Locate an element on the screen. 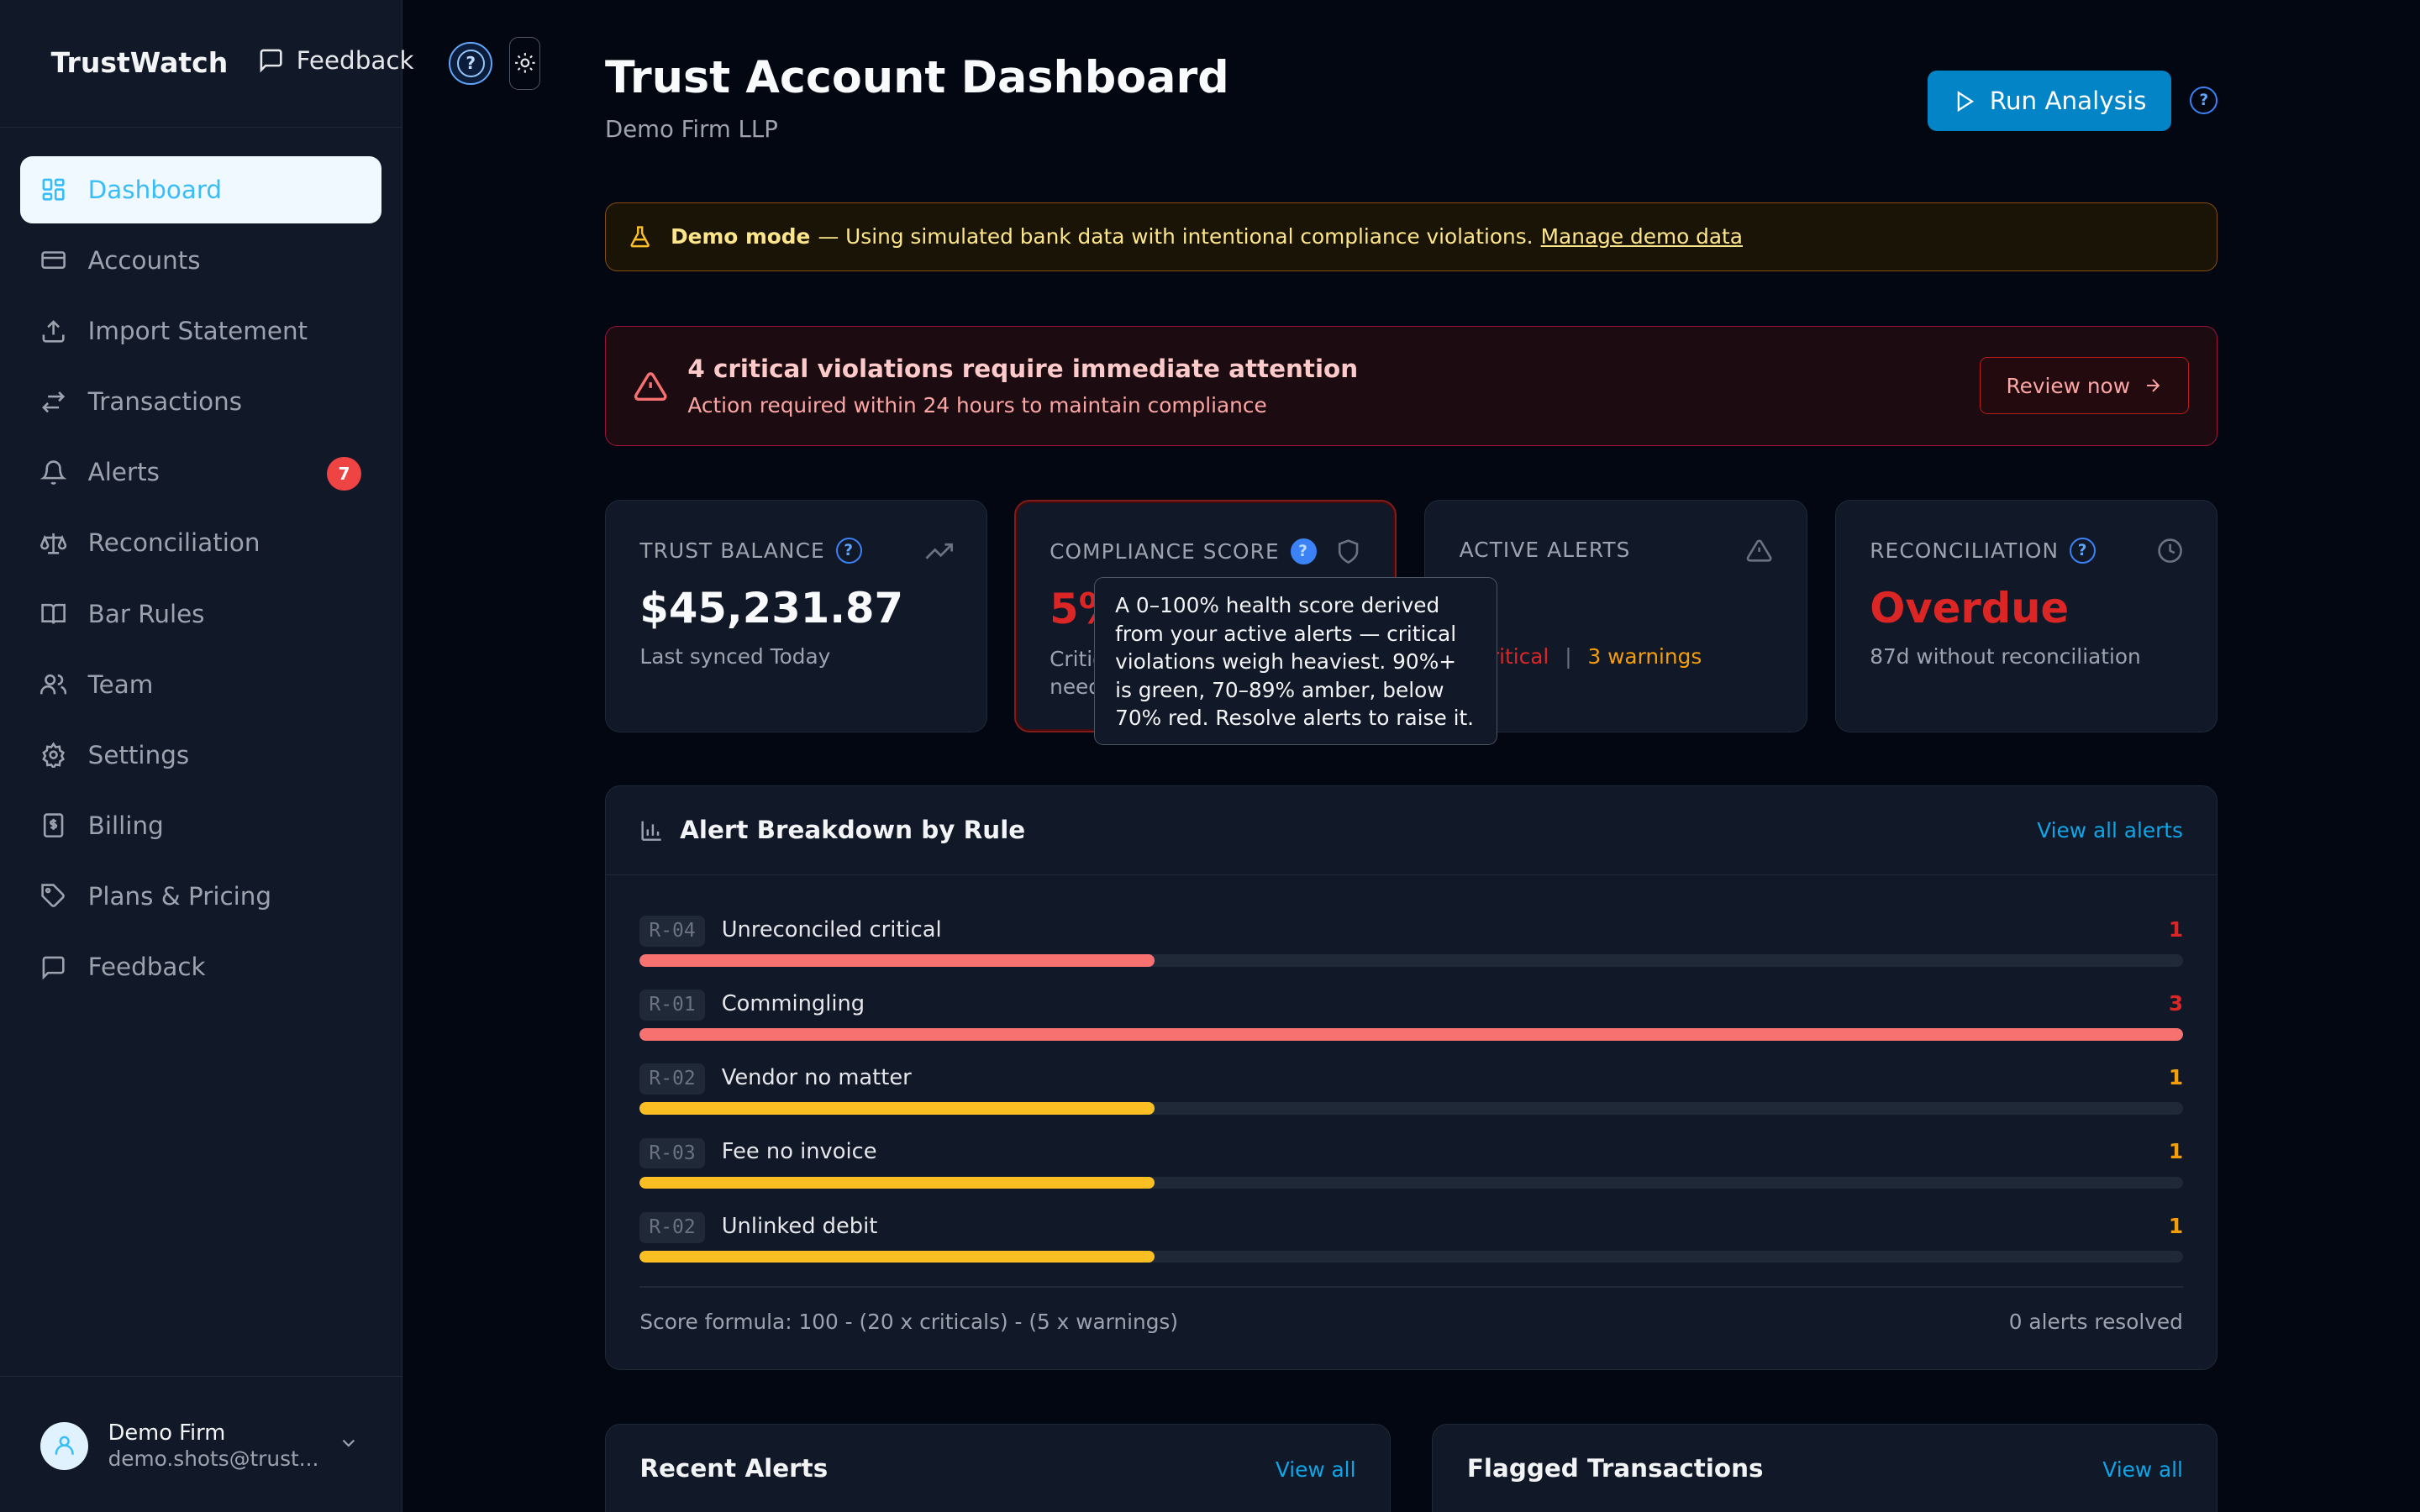 This screenshot has width=2420, height=1512. user-icon is located at coordinates (64, 1446).